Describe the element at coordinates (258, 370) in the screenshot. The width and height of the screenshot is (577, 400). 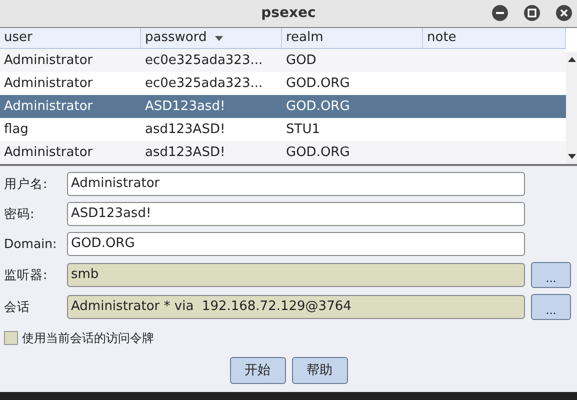
I see `dialog-button: 开始` at that location.